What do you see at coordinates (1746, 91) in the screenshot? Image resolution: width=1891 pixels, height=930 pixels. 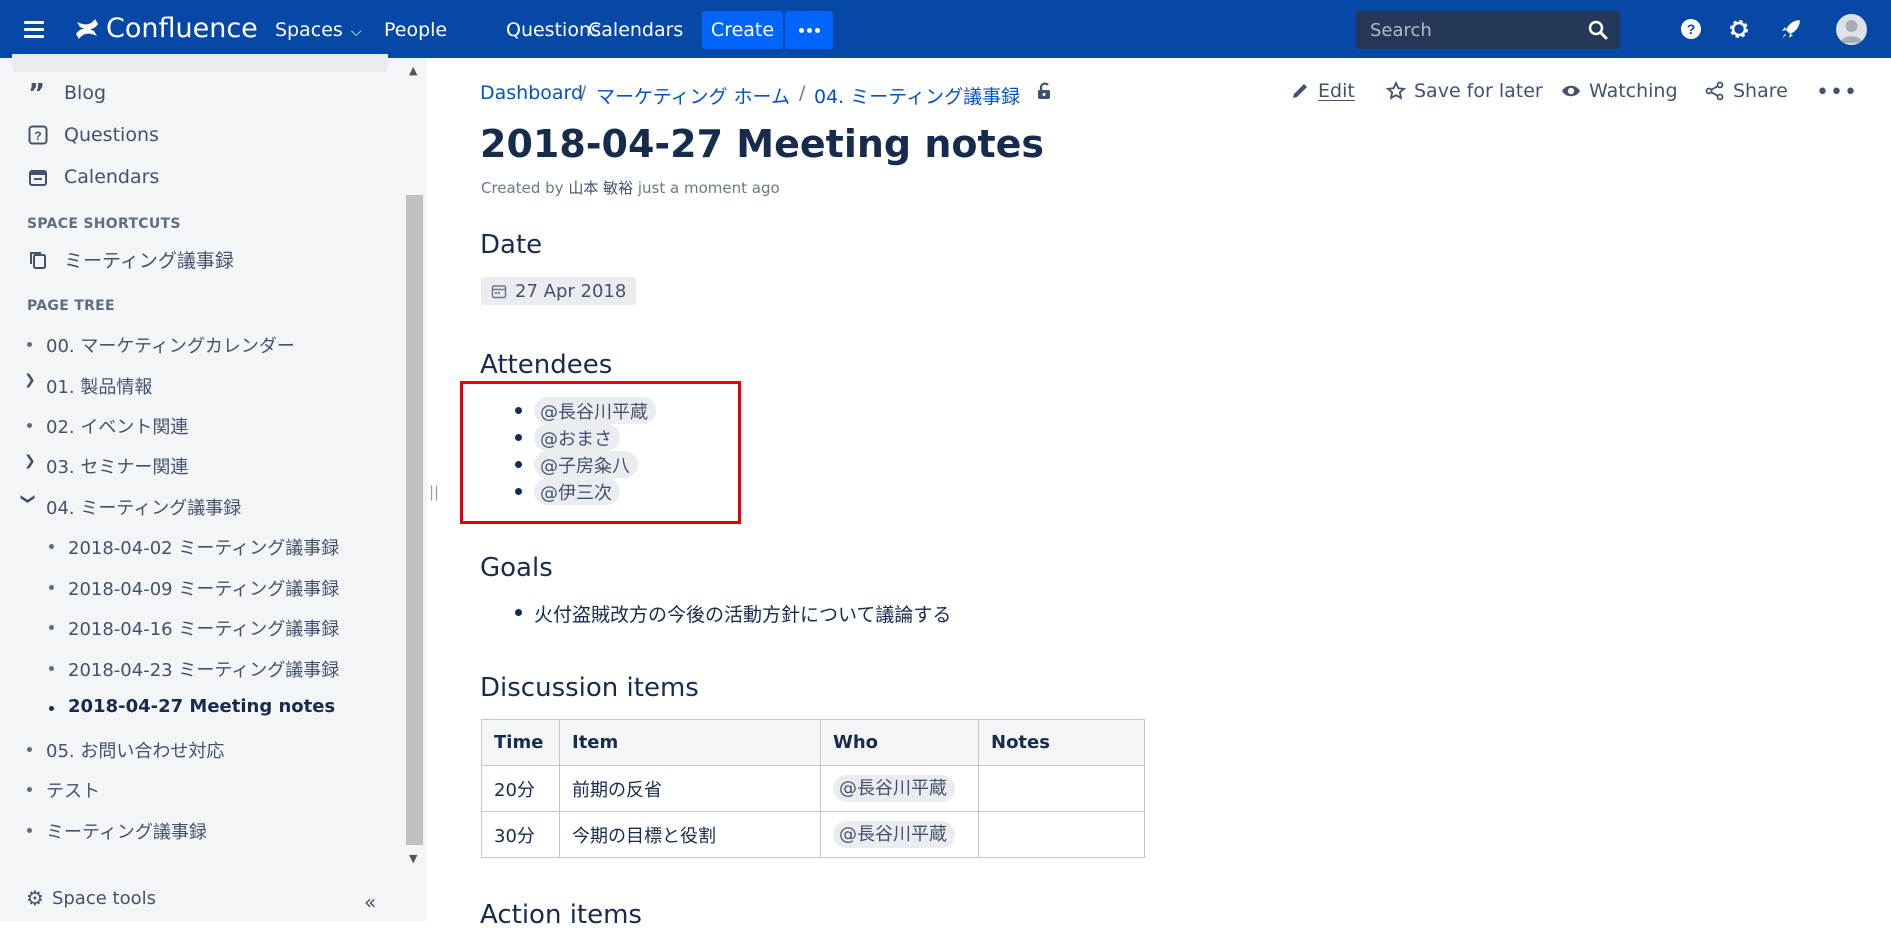 I see `share-button: Share` at bounding box center [1746, 91].